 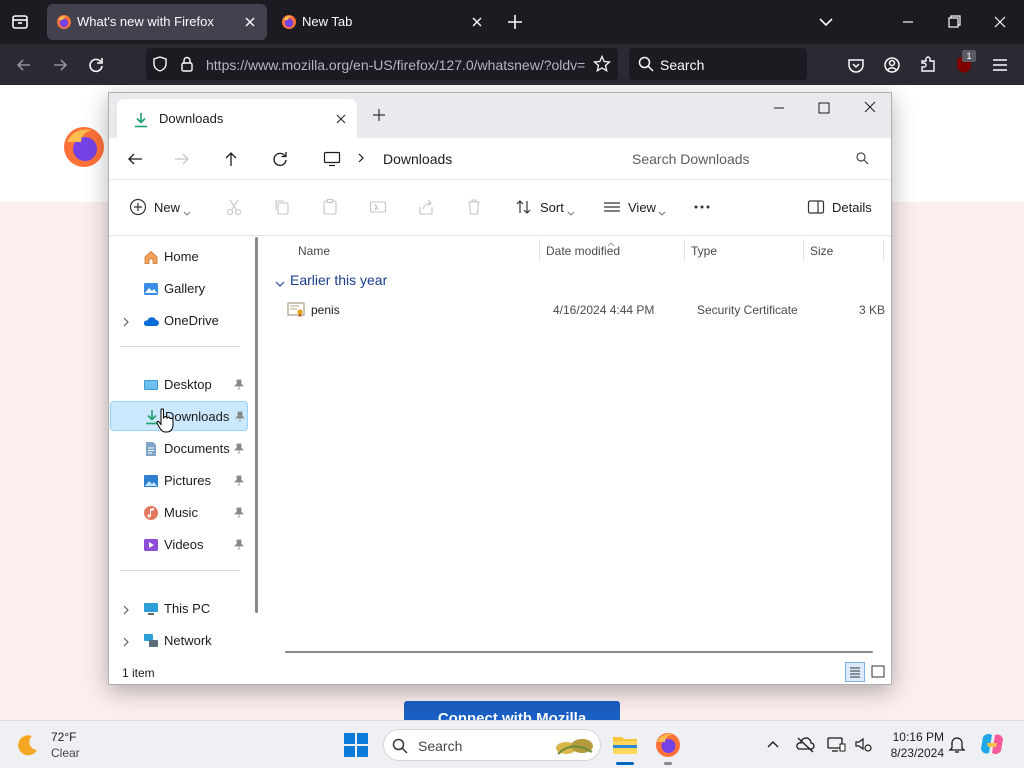 What do you see at coordinates (964, 64) in the screenshot?
I see `ublock-origin-icon: 1` at bounding box center [964, 64].